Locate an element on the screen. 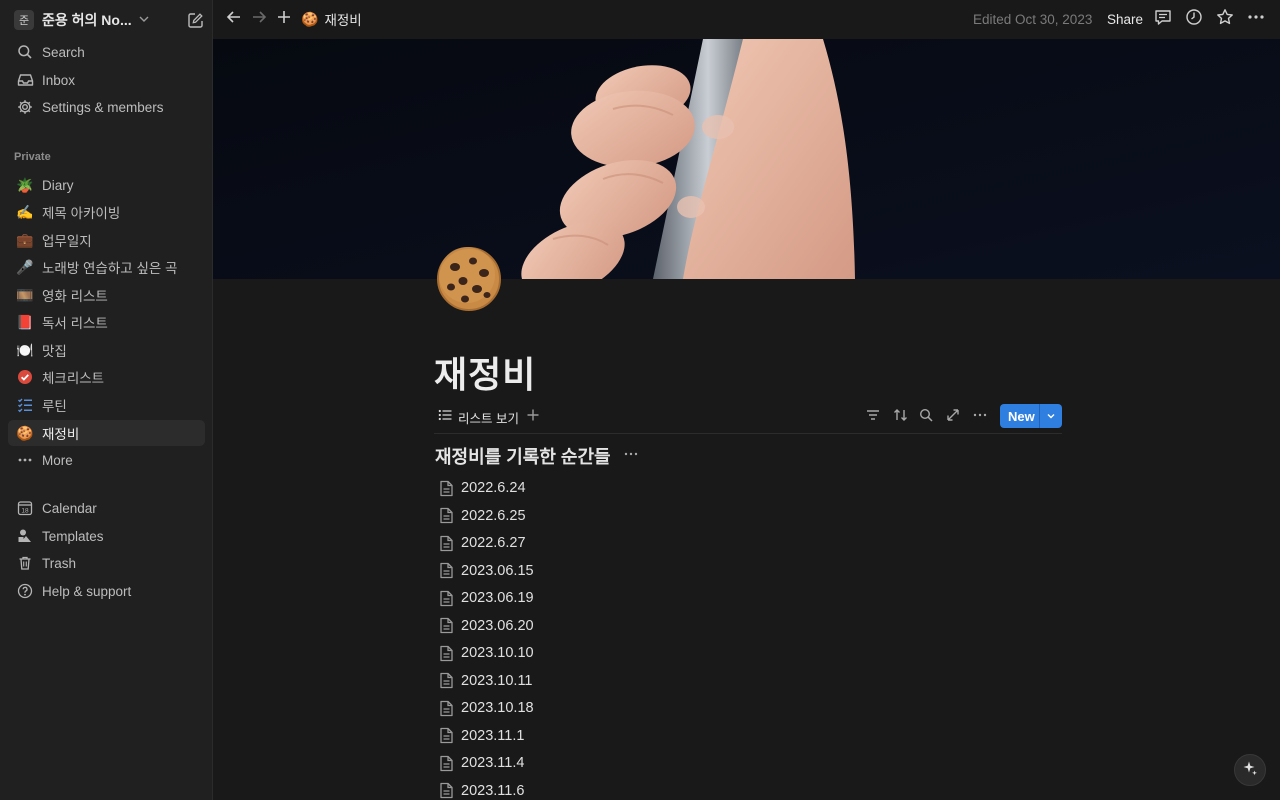  list-item-title: 2023.11.4 is located at coordinates (493, 763).